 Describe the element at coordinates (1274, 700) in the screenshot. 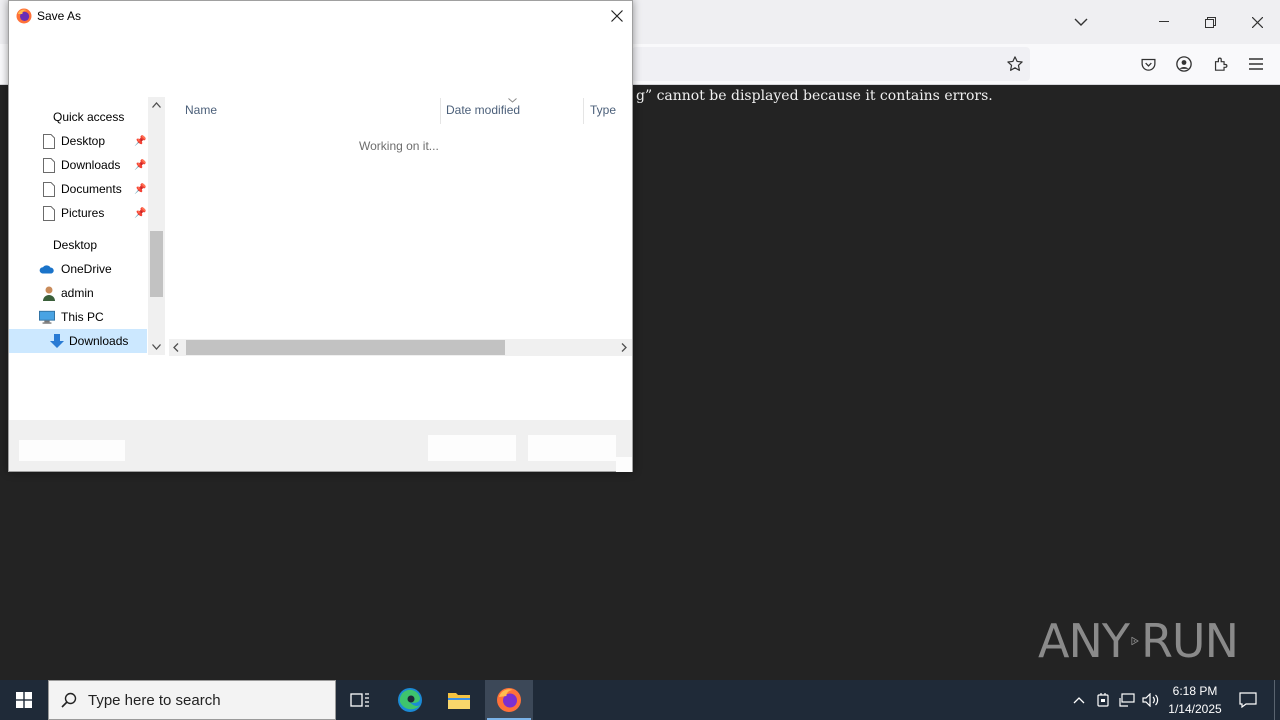

I see `show-desktop-button` at that location.